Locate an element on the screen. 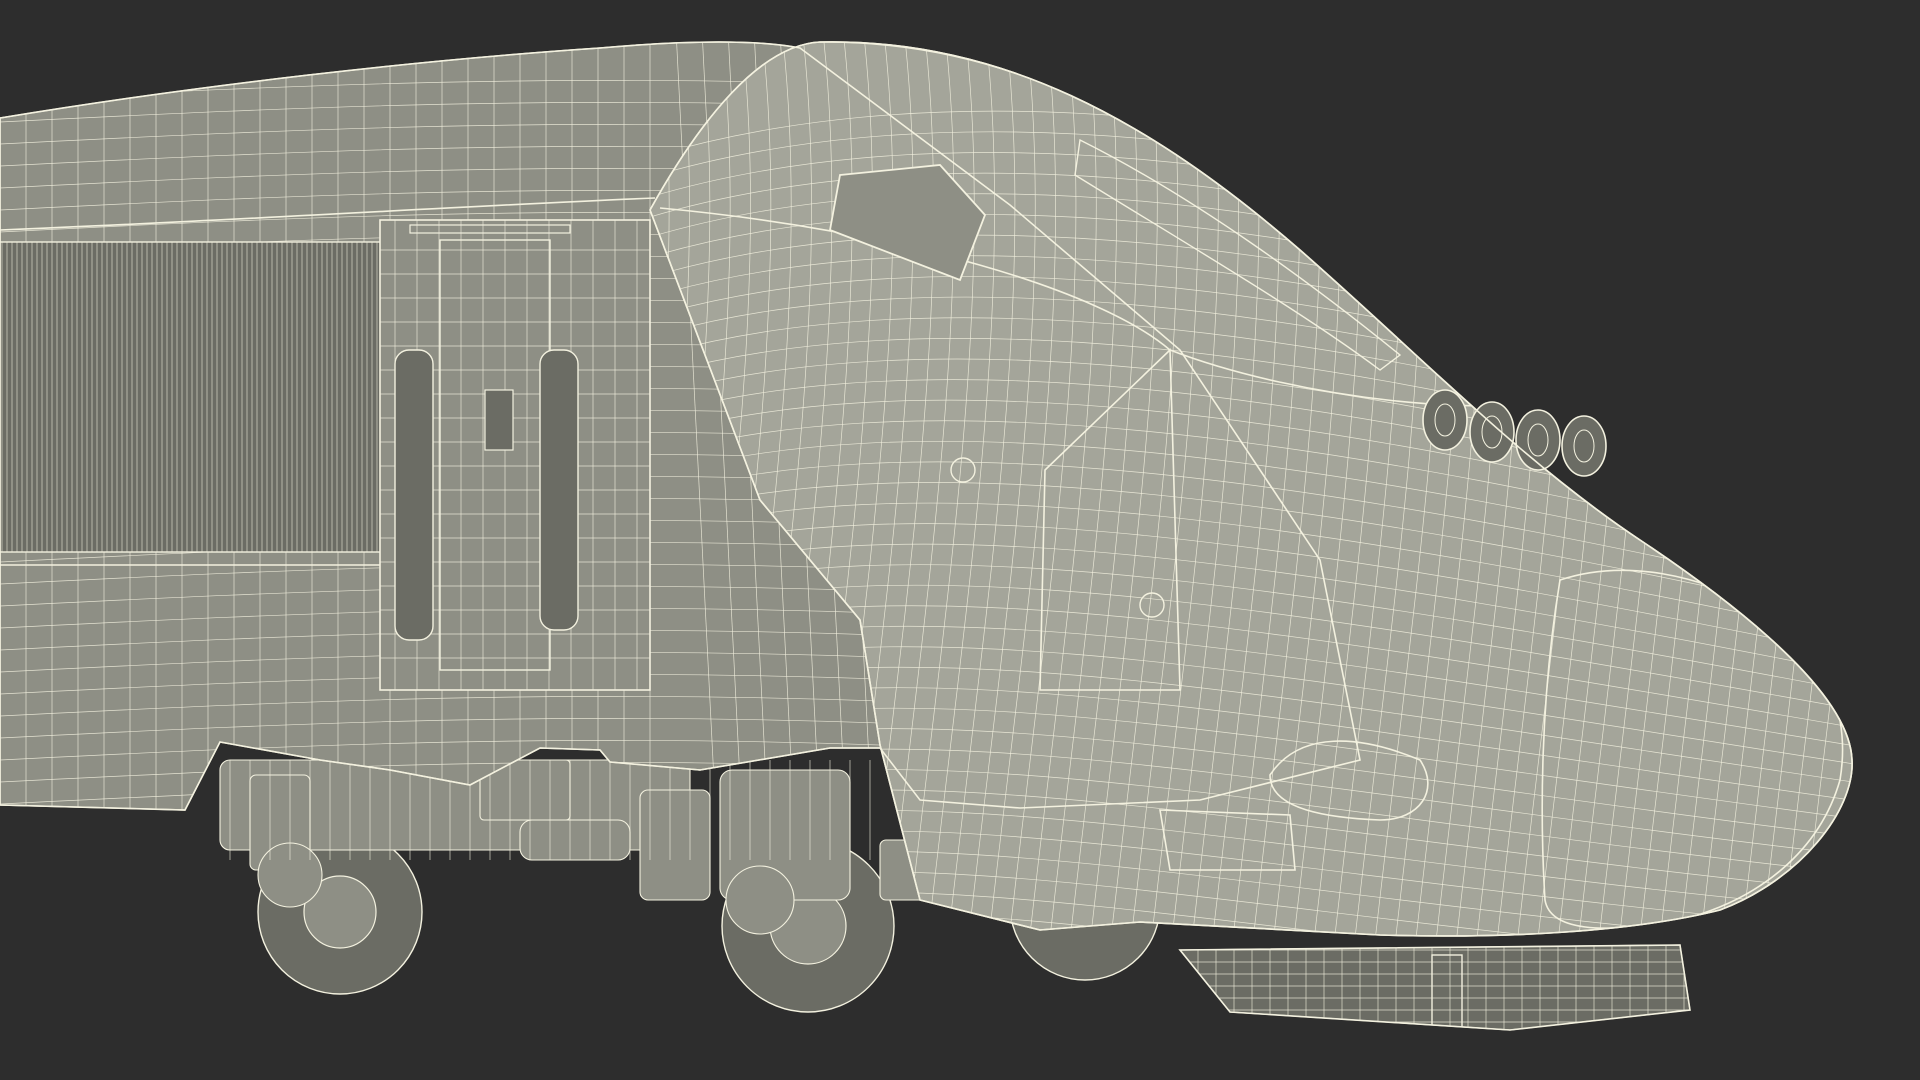 The width and height of the screenshot is (1920, 1080). grab-handle-right is located at coordinates (559, 490).